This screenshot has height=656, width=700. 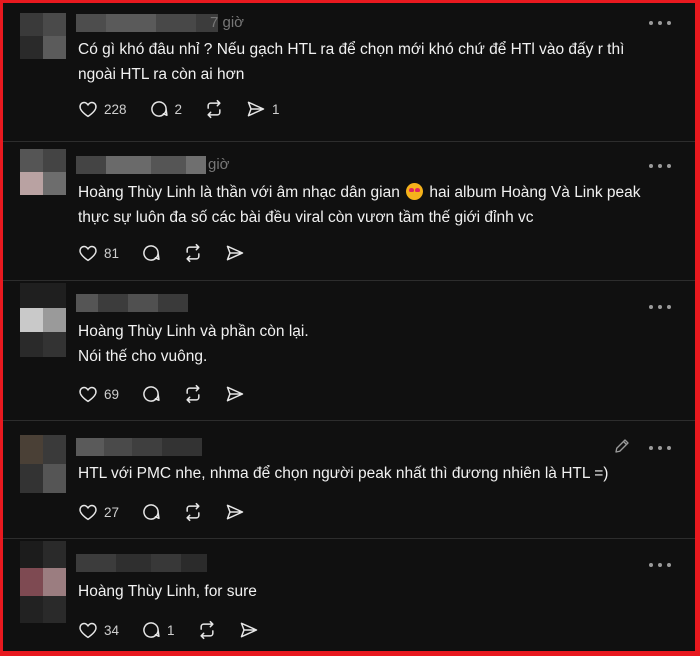 I want to click on comment-button: 1, so click(x=158, y=630).